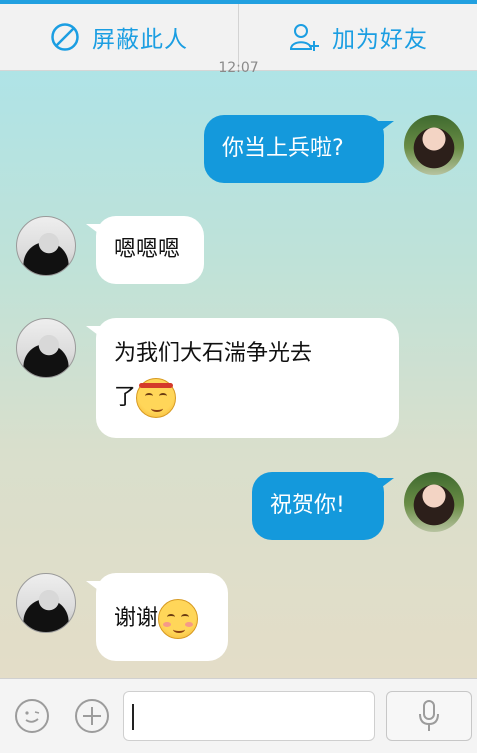 The height and width of the screenshot is (753, 477). What do you see at coordinates (65, 37) in the screenshot?
I see `block-icon` at bounding box center [65, 37].